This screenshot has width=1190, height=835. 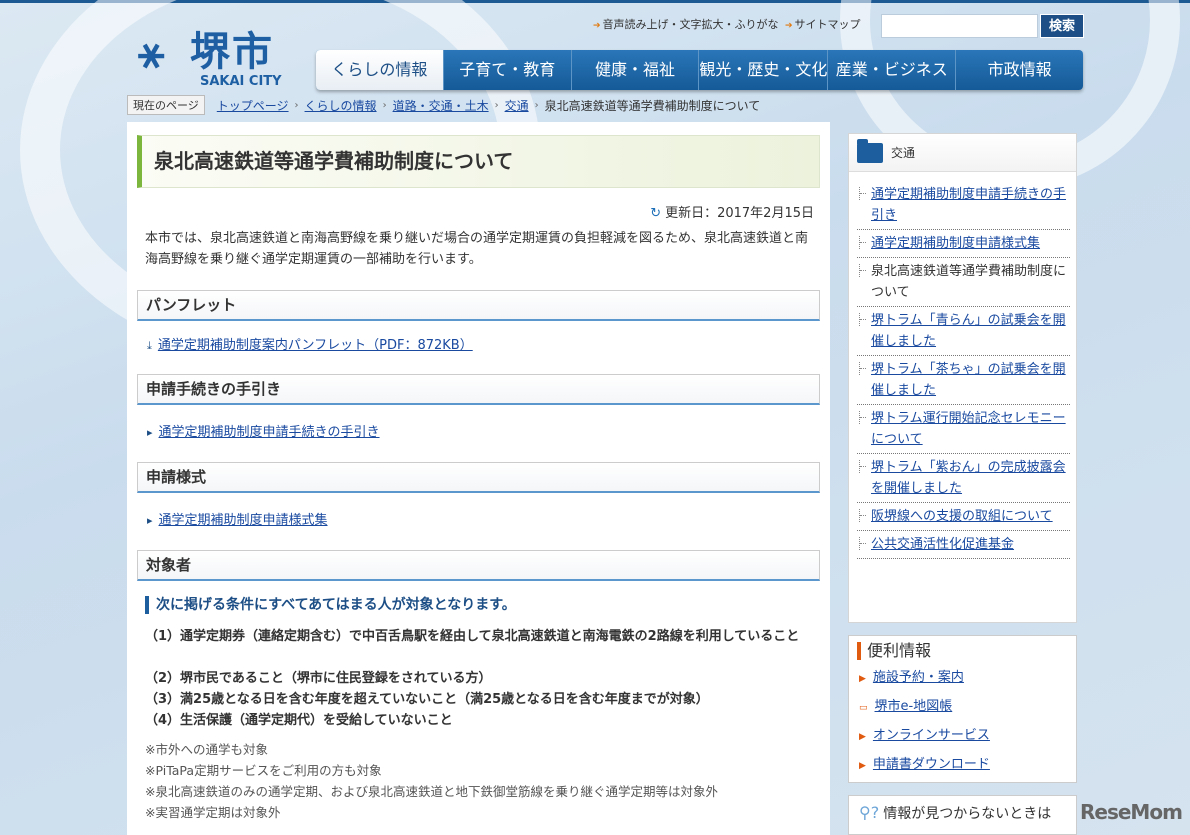 What do you see at coordinates (341, 105) in the screenshot?
I see `breadcrumb-link: くらしの情報` at bounding box center [341, 105].